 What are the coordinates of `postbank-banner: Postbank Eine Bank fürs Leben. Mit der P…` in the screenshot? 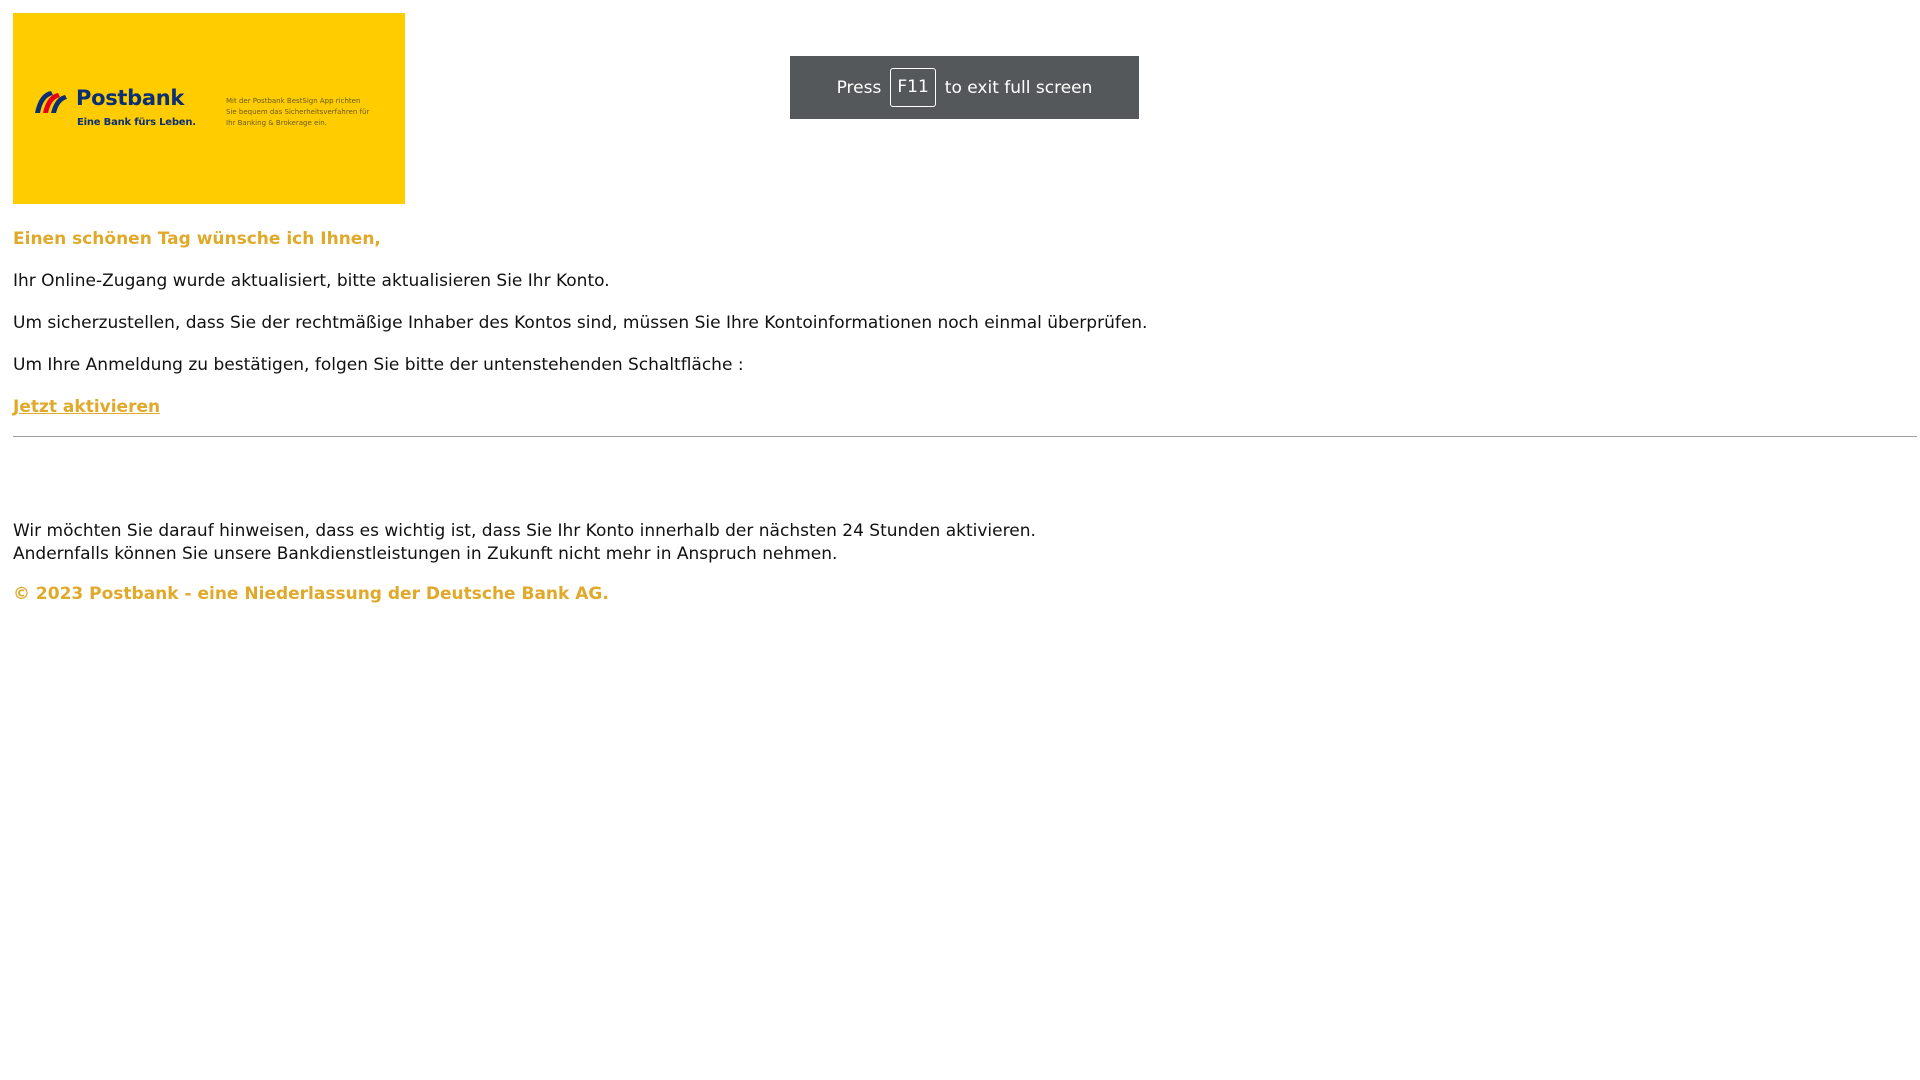 It's located at (209, 108).